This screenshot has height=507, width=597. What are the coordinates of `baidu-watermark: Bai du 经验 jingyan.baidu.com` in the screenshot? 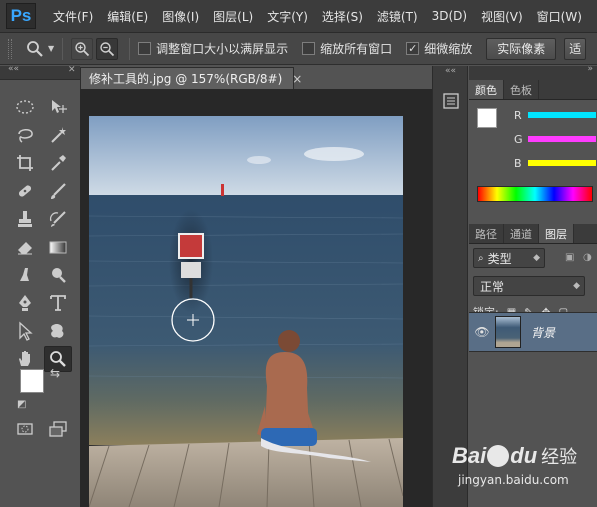 It's located at (523, 474).